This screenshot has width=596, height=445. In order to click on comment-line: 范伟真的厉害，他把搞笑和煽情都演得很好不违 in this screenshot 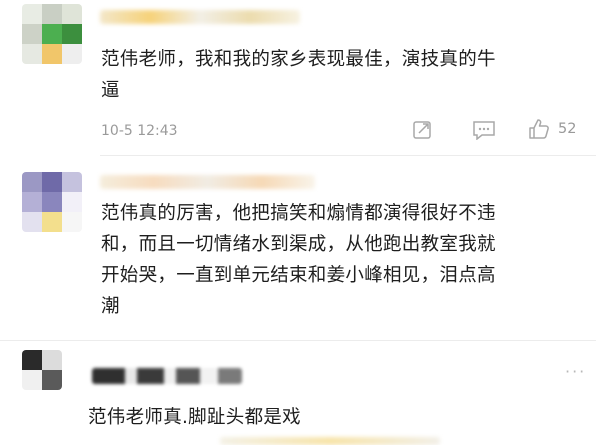, I will do `click(298, 213)`.